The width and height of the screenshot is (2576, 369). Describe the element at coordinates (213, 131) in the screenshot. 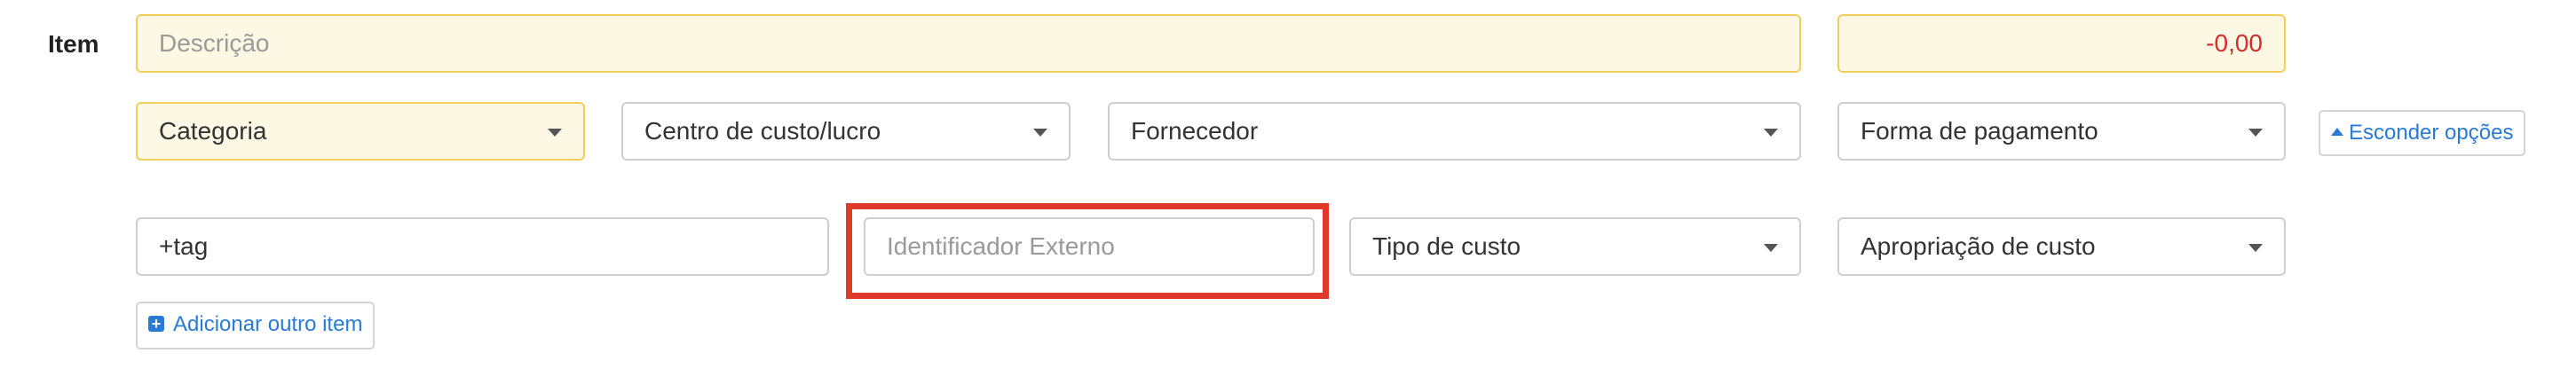

I see `category-select-label: Categoria` at that location.